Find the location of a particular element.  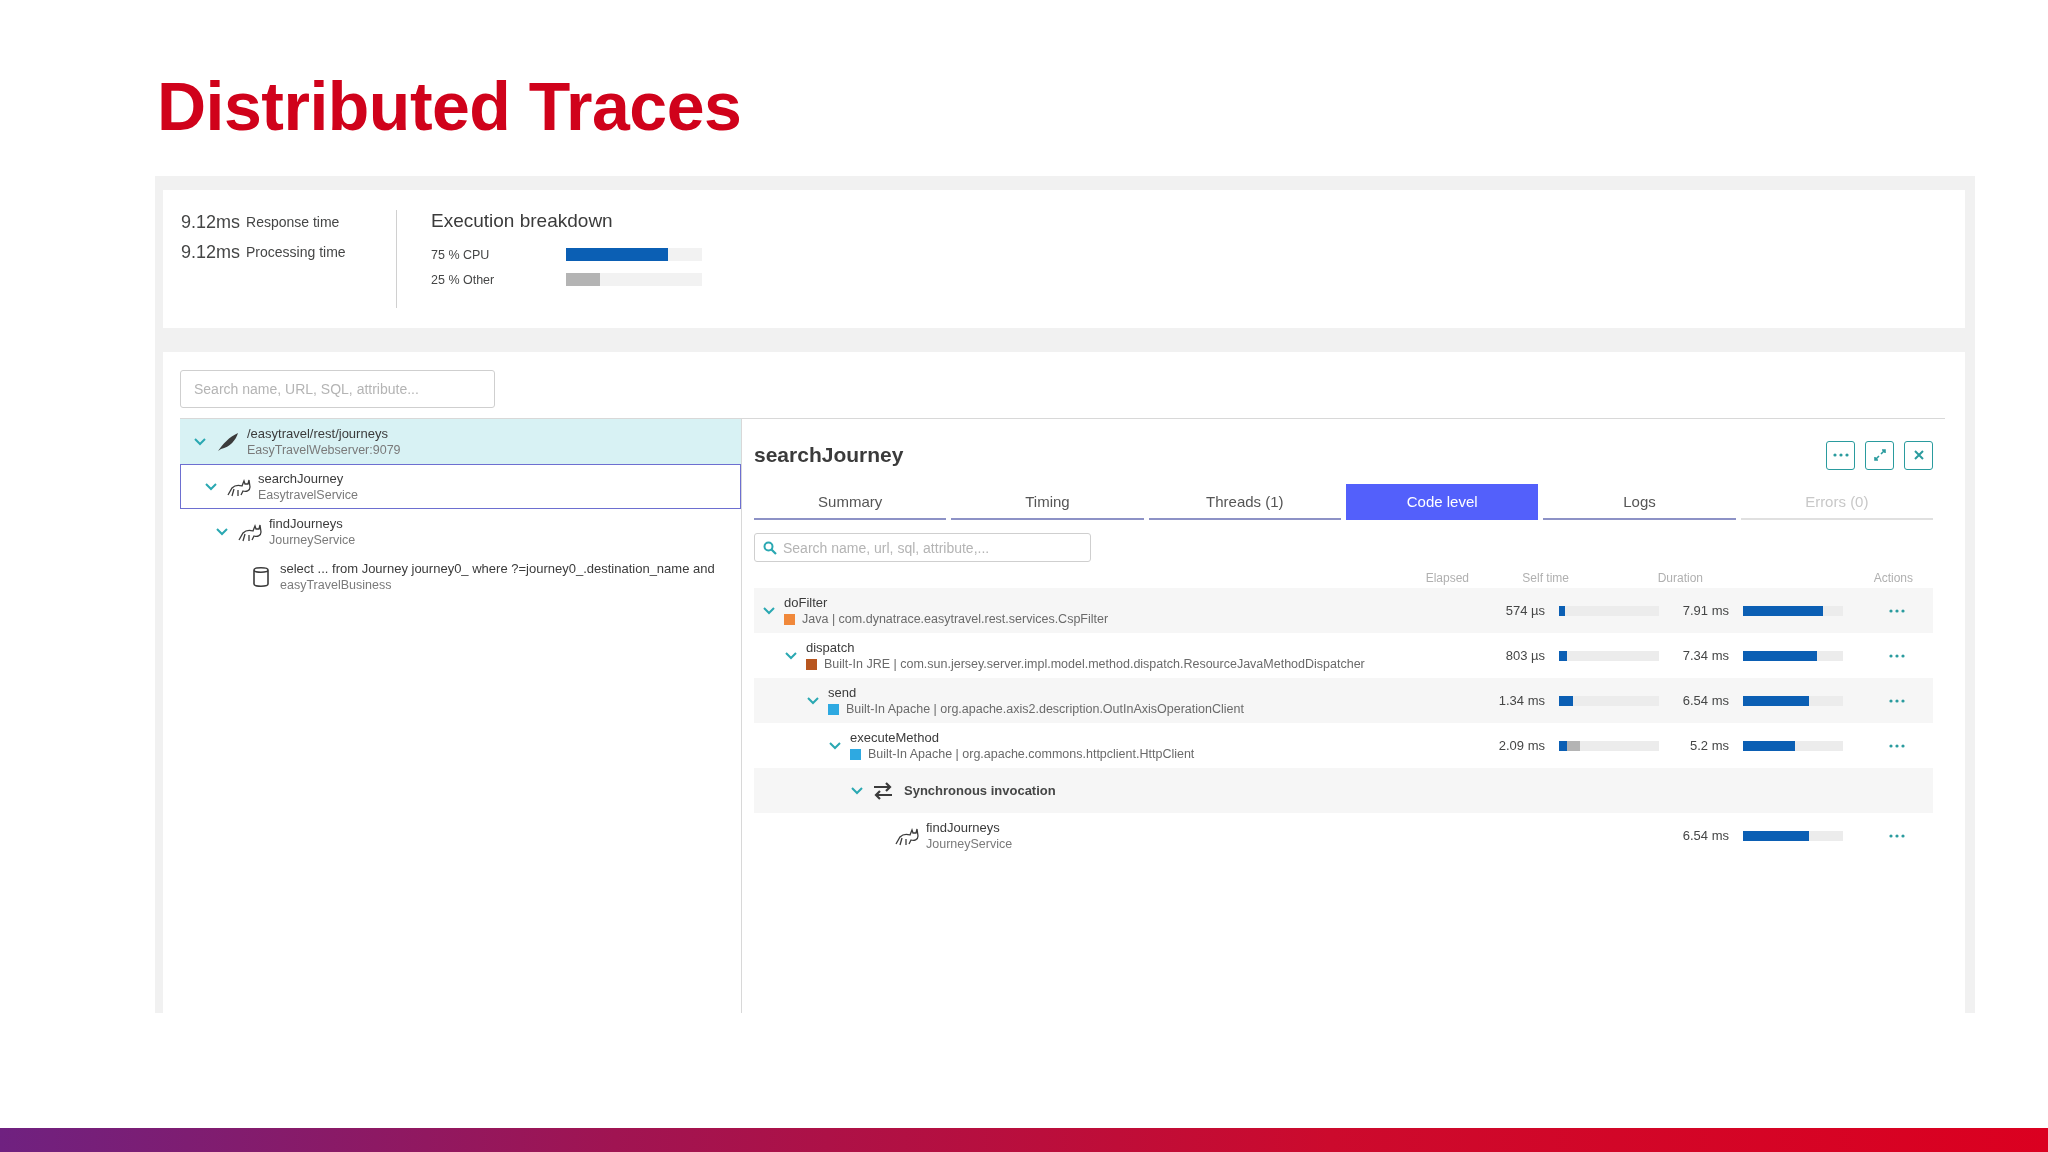

method-class: Built-In Apache | org.apache.commons.httpclient.HttpClient is located at coordinates (1031, 754).